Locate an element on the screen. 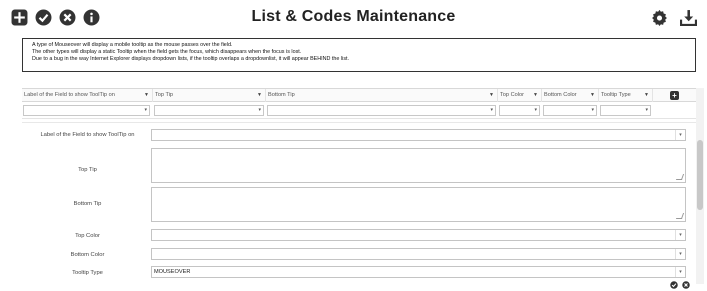  tooltip-type-select: MOUSEOVER ▾ is located at coordinates (418, 272).